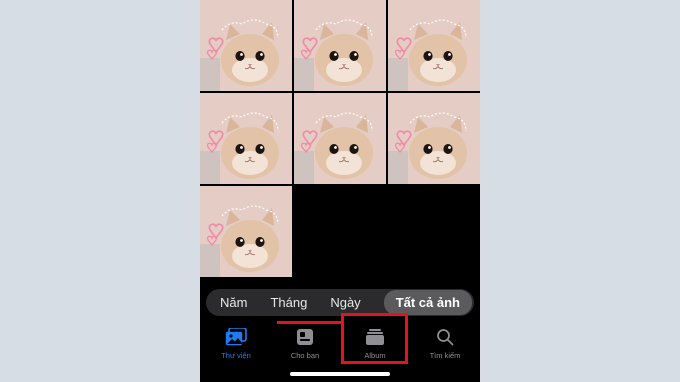  What do you see at coordinates (427, 302) in the screenshot?
I see `segment-all-photos: Tất cả ảnh` at bounding box center [427, 302].